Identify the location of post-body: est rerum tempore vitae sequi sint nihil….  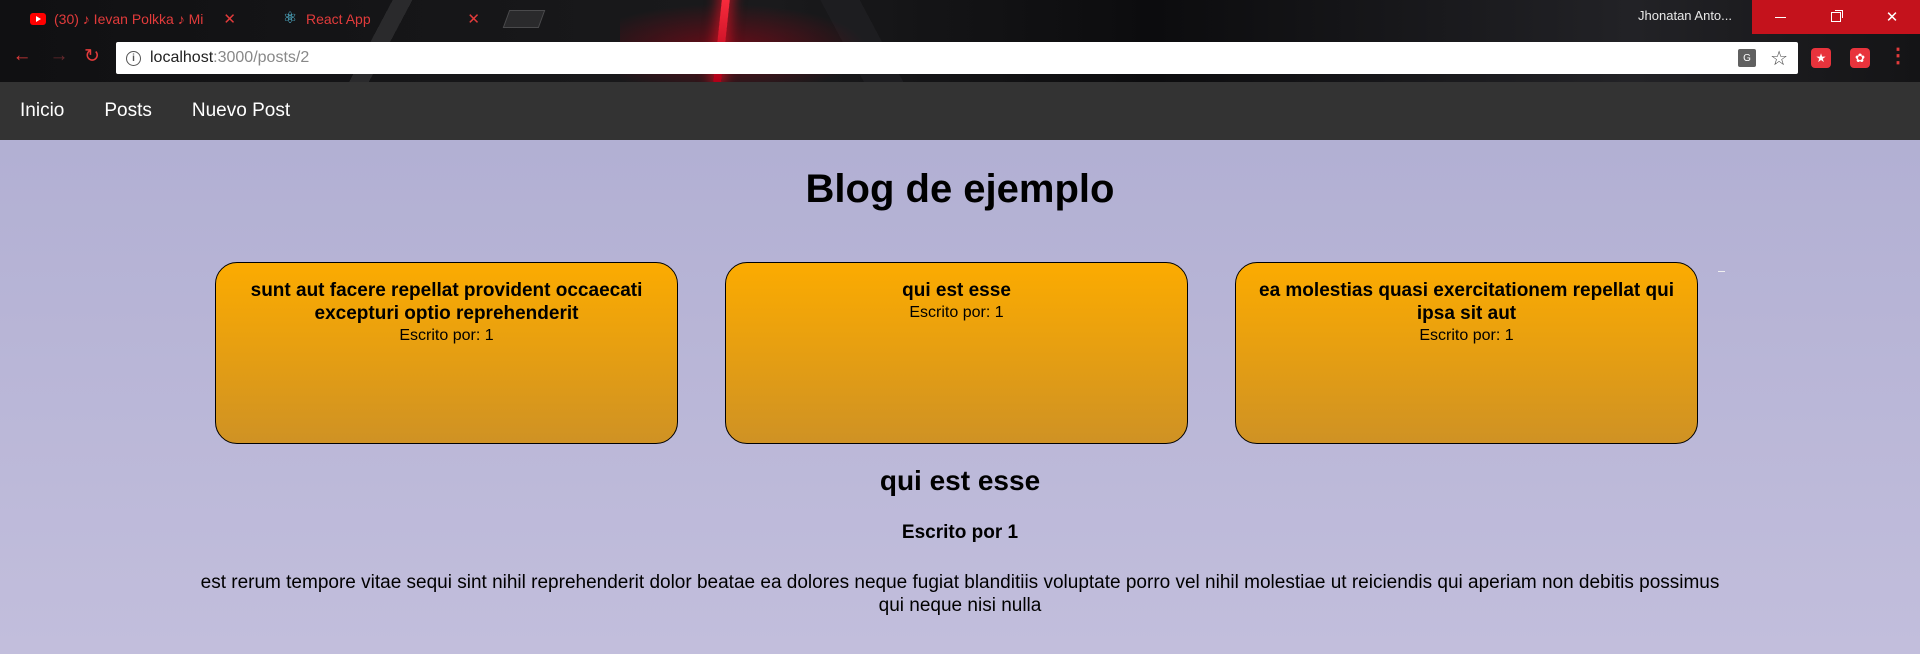
(960, 594).